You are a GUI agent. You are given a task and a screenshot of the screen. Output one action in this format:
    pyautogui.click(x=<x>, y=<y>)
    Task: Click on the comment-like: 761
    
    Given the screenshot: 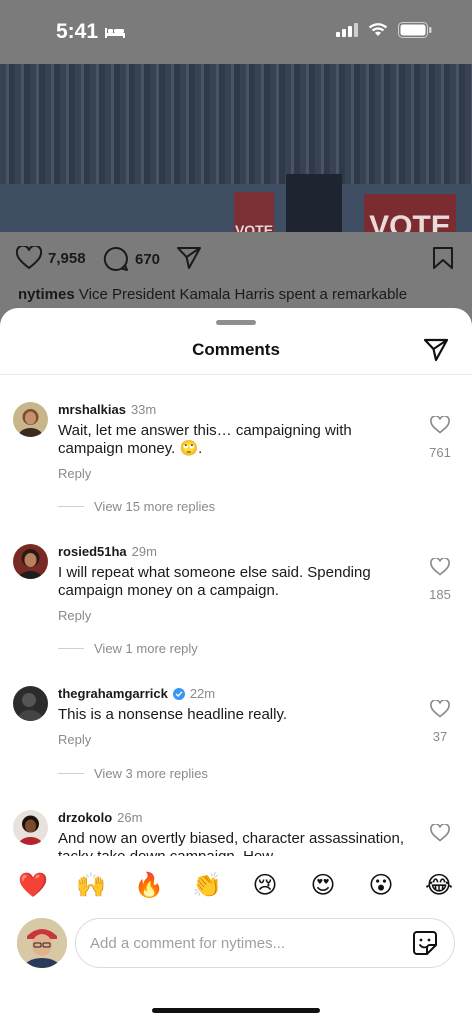 What is the action you would take?
    pyautogui.click(x=440, y=437)
    